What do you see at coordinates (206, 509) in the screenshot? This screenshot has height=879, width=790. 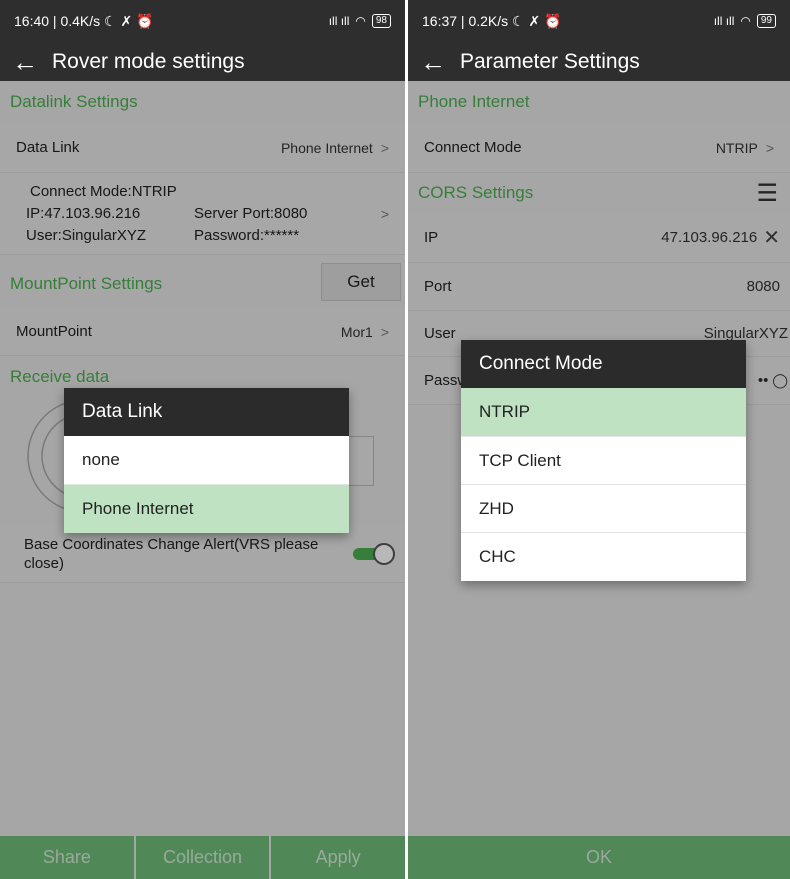 I see `option-phone-internet: Phone Internet` at bounding box center [206, 509].